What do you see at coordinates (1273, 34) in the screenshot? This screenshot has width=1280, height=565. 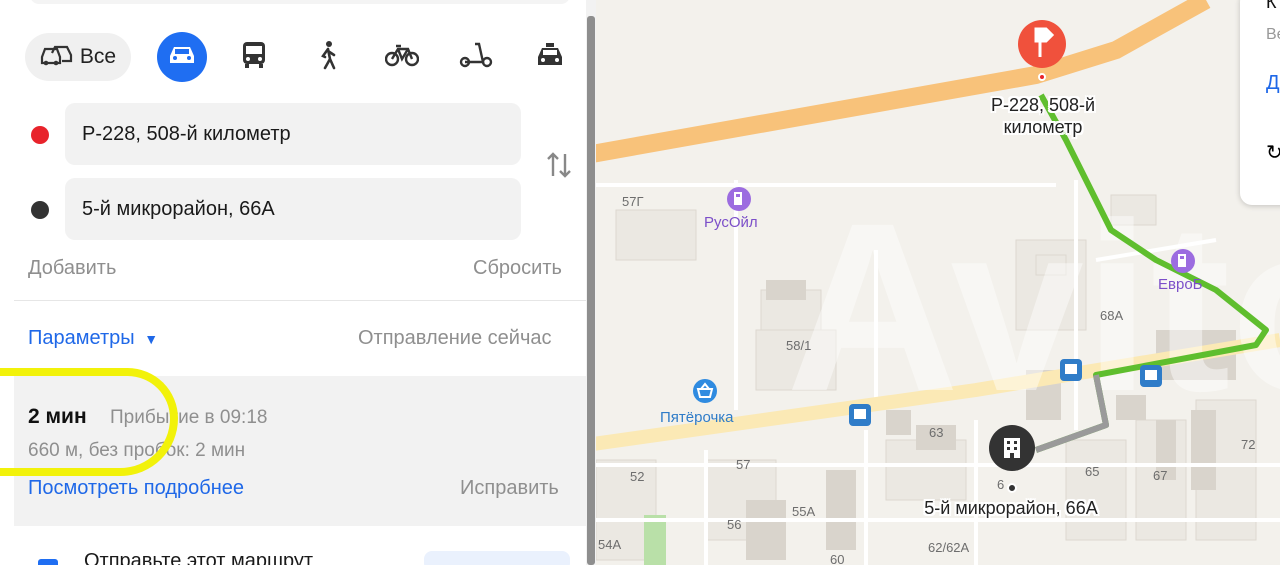 I see `card-subtitle: Ве` at bounding box center [1273, 34].